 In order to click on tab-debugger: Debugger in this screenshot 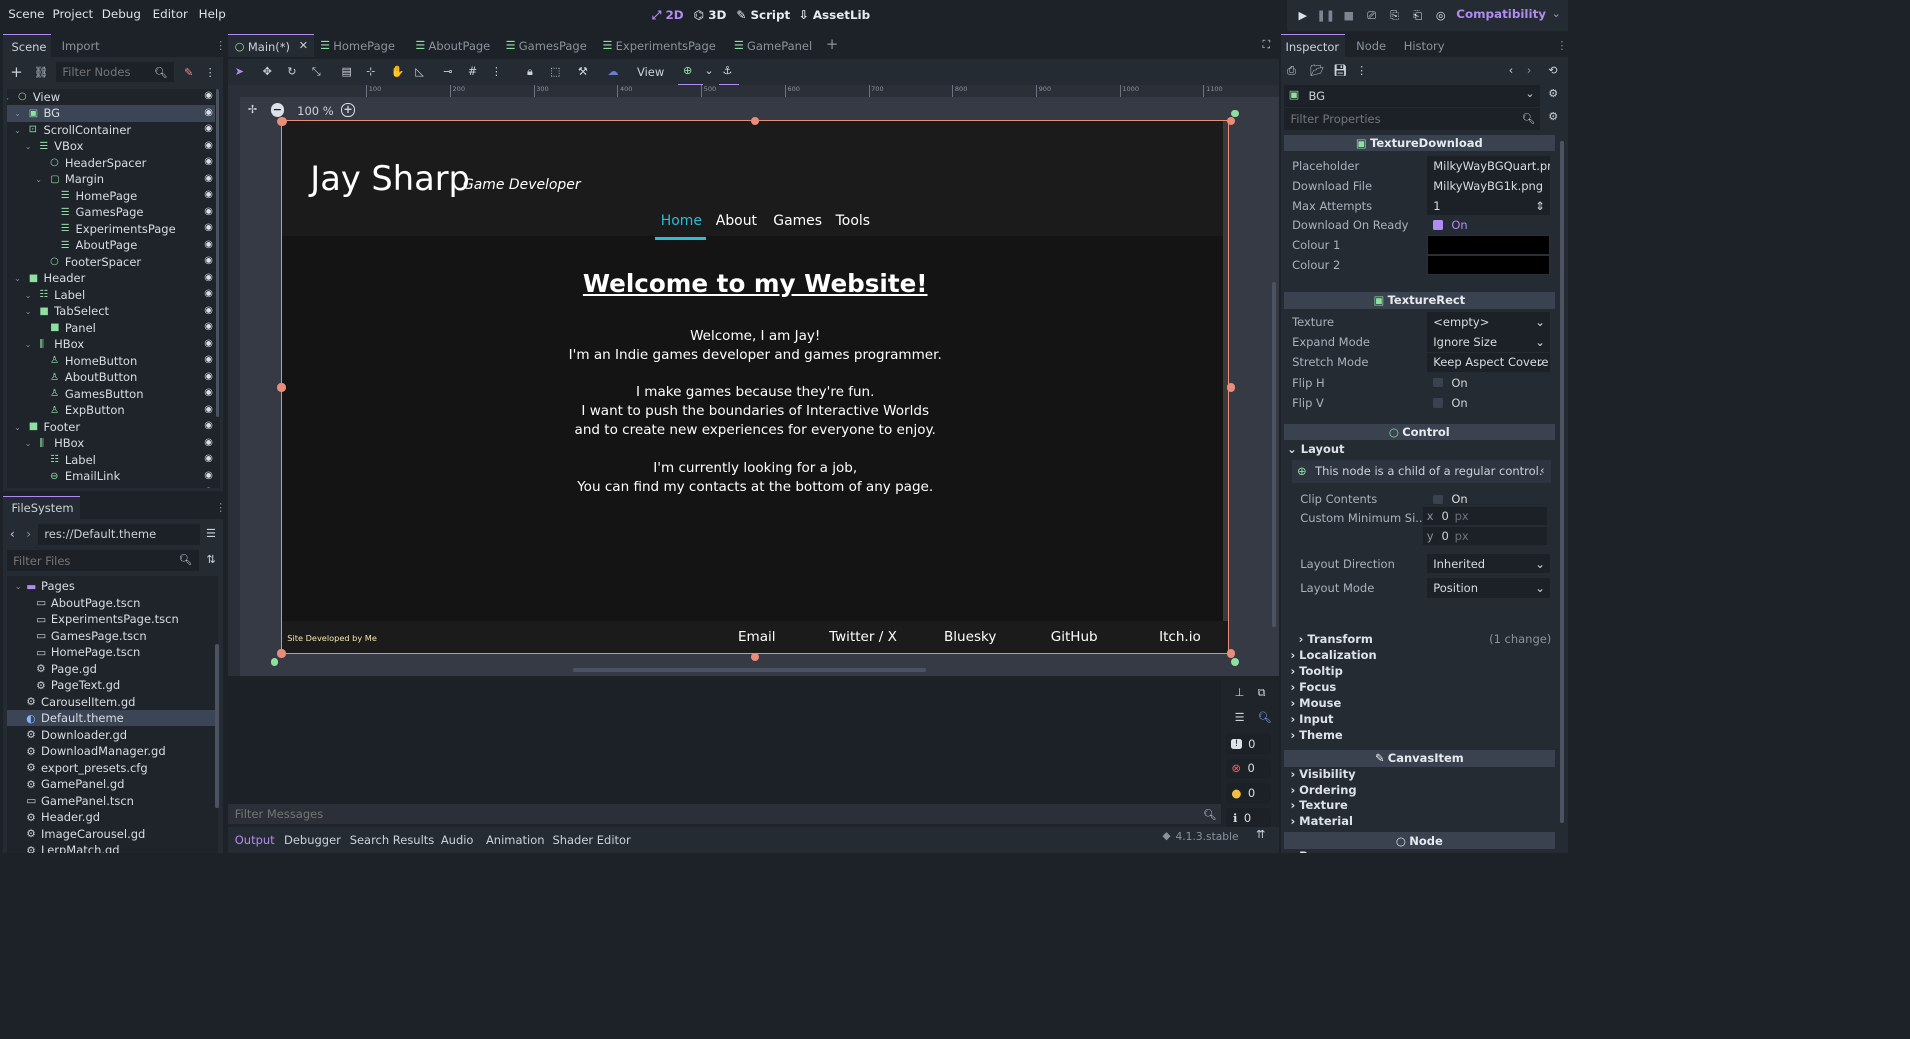, I will do `click(312, 840)`.